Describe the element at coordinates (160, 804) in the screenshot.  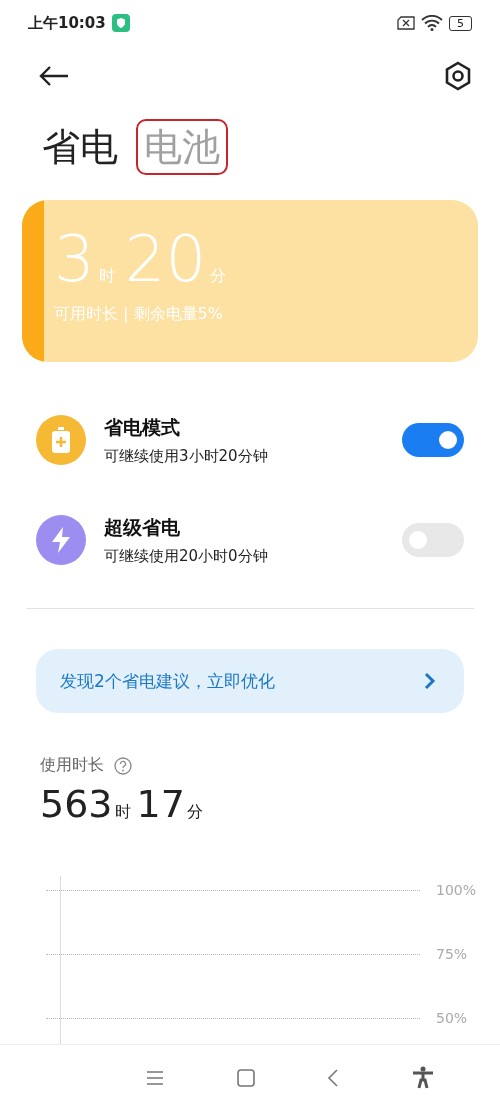
I see `usage-minutes: 17` at that location.